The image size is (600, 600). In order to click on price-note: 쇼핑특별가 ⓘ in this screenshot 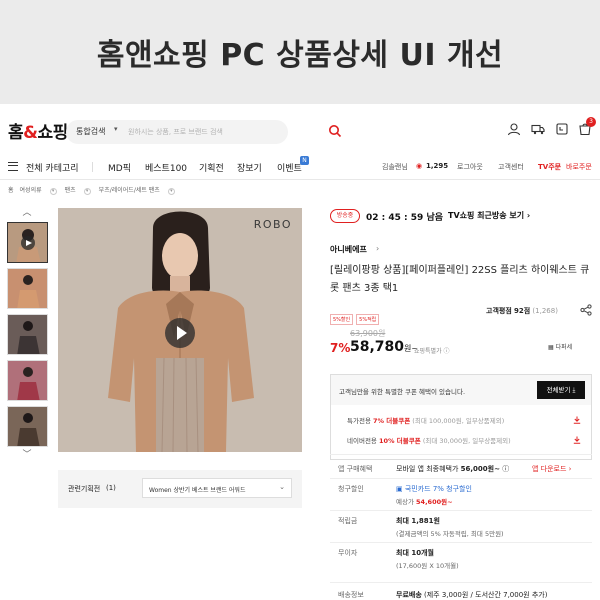, I will do `click(432, 350)`.